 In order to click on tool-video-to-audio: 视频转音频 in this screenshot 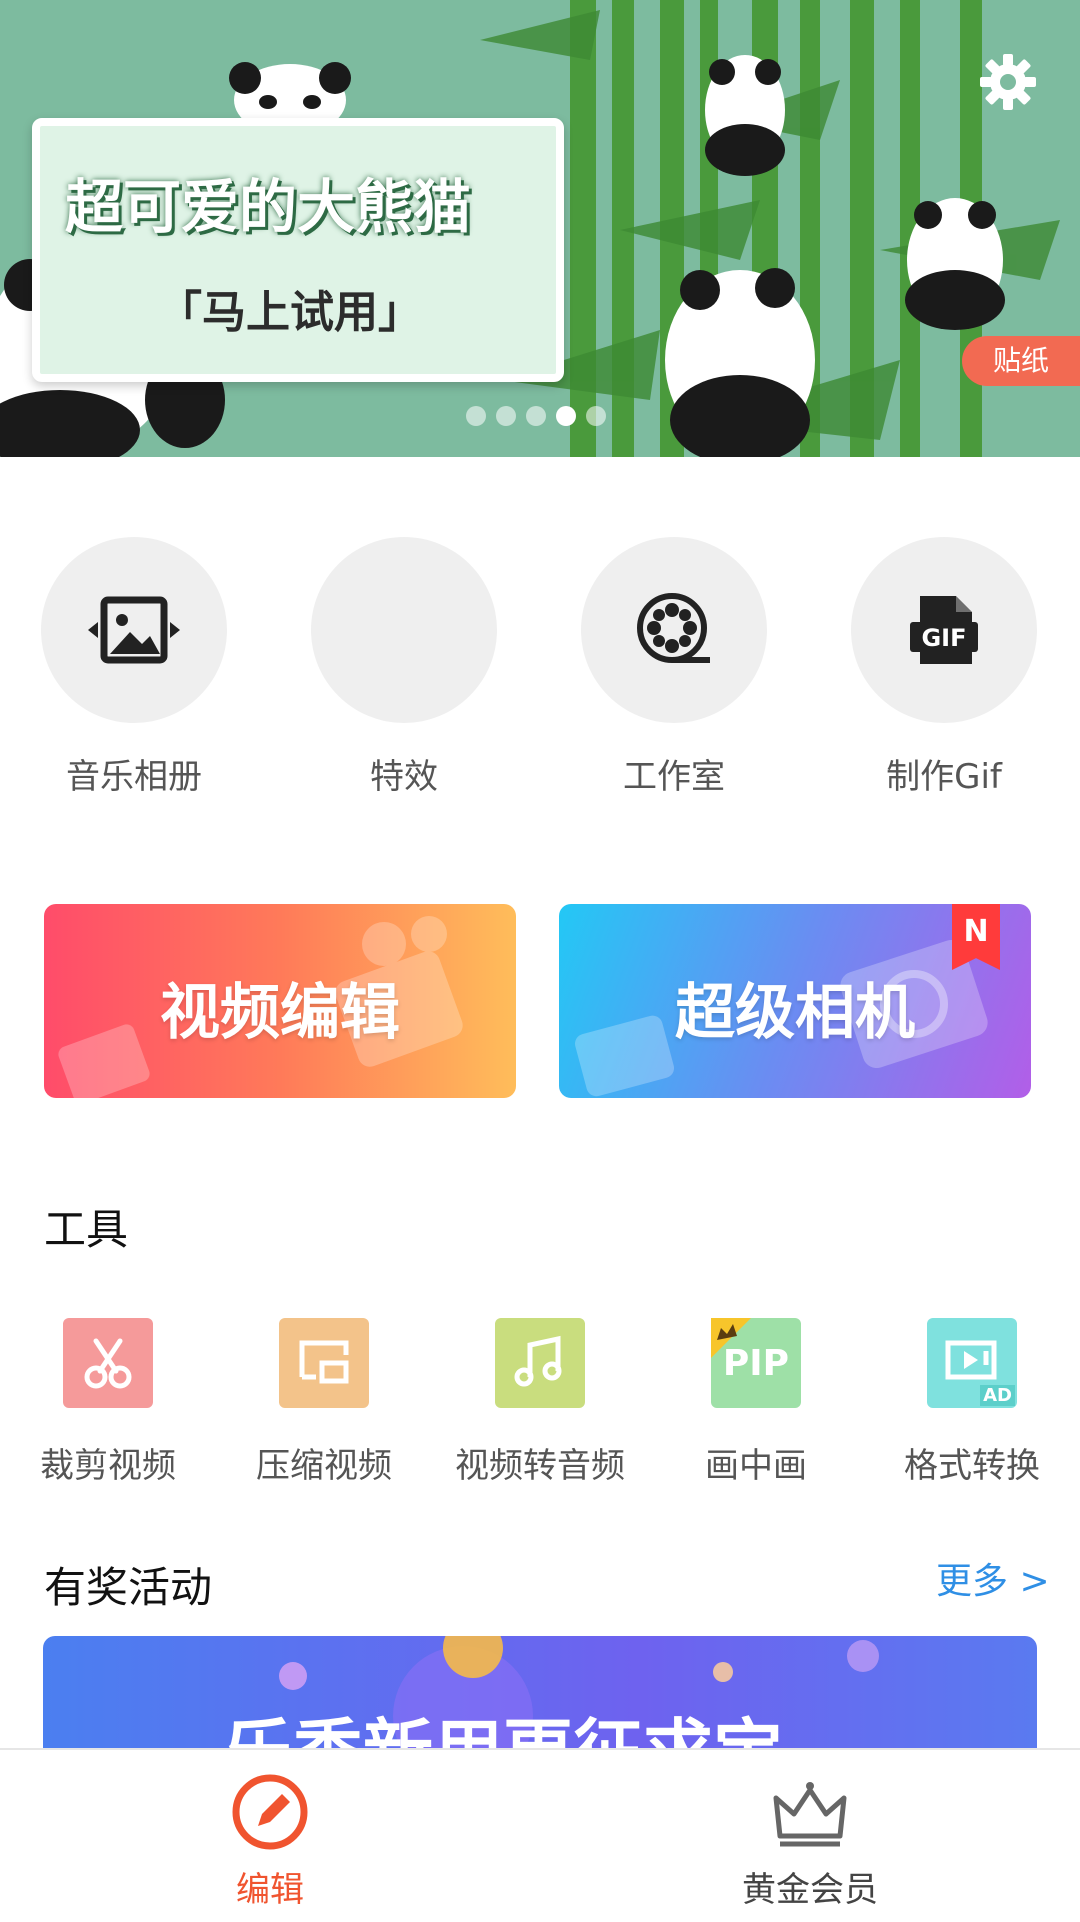, I will do `click(540, 1402)`.